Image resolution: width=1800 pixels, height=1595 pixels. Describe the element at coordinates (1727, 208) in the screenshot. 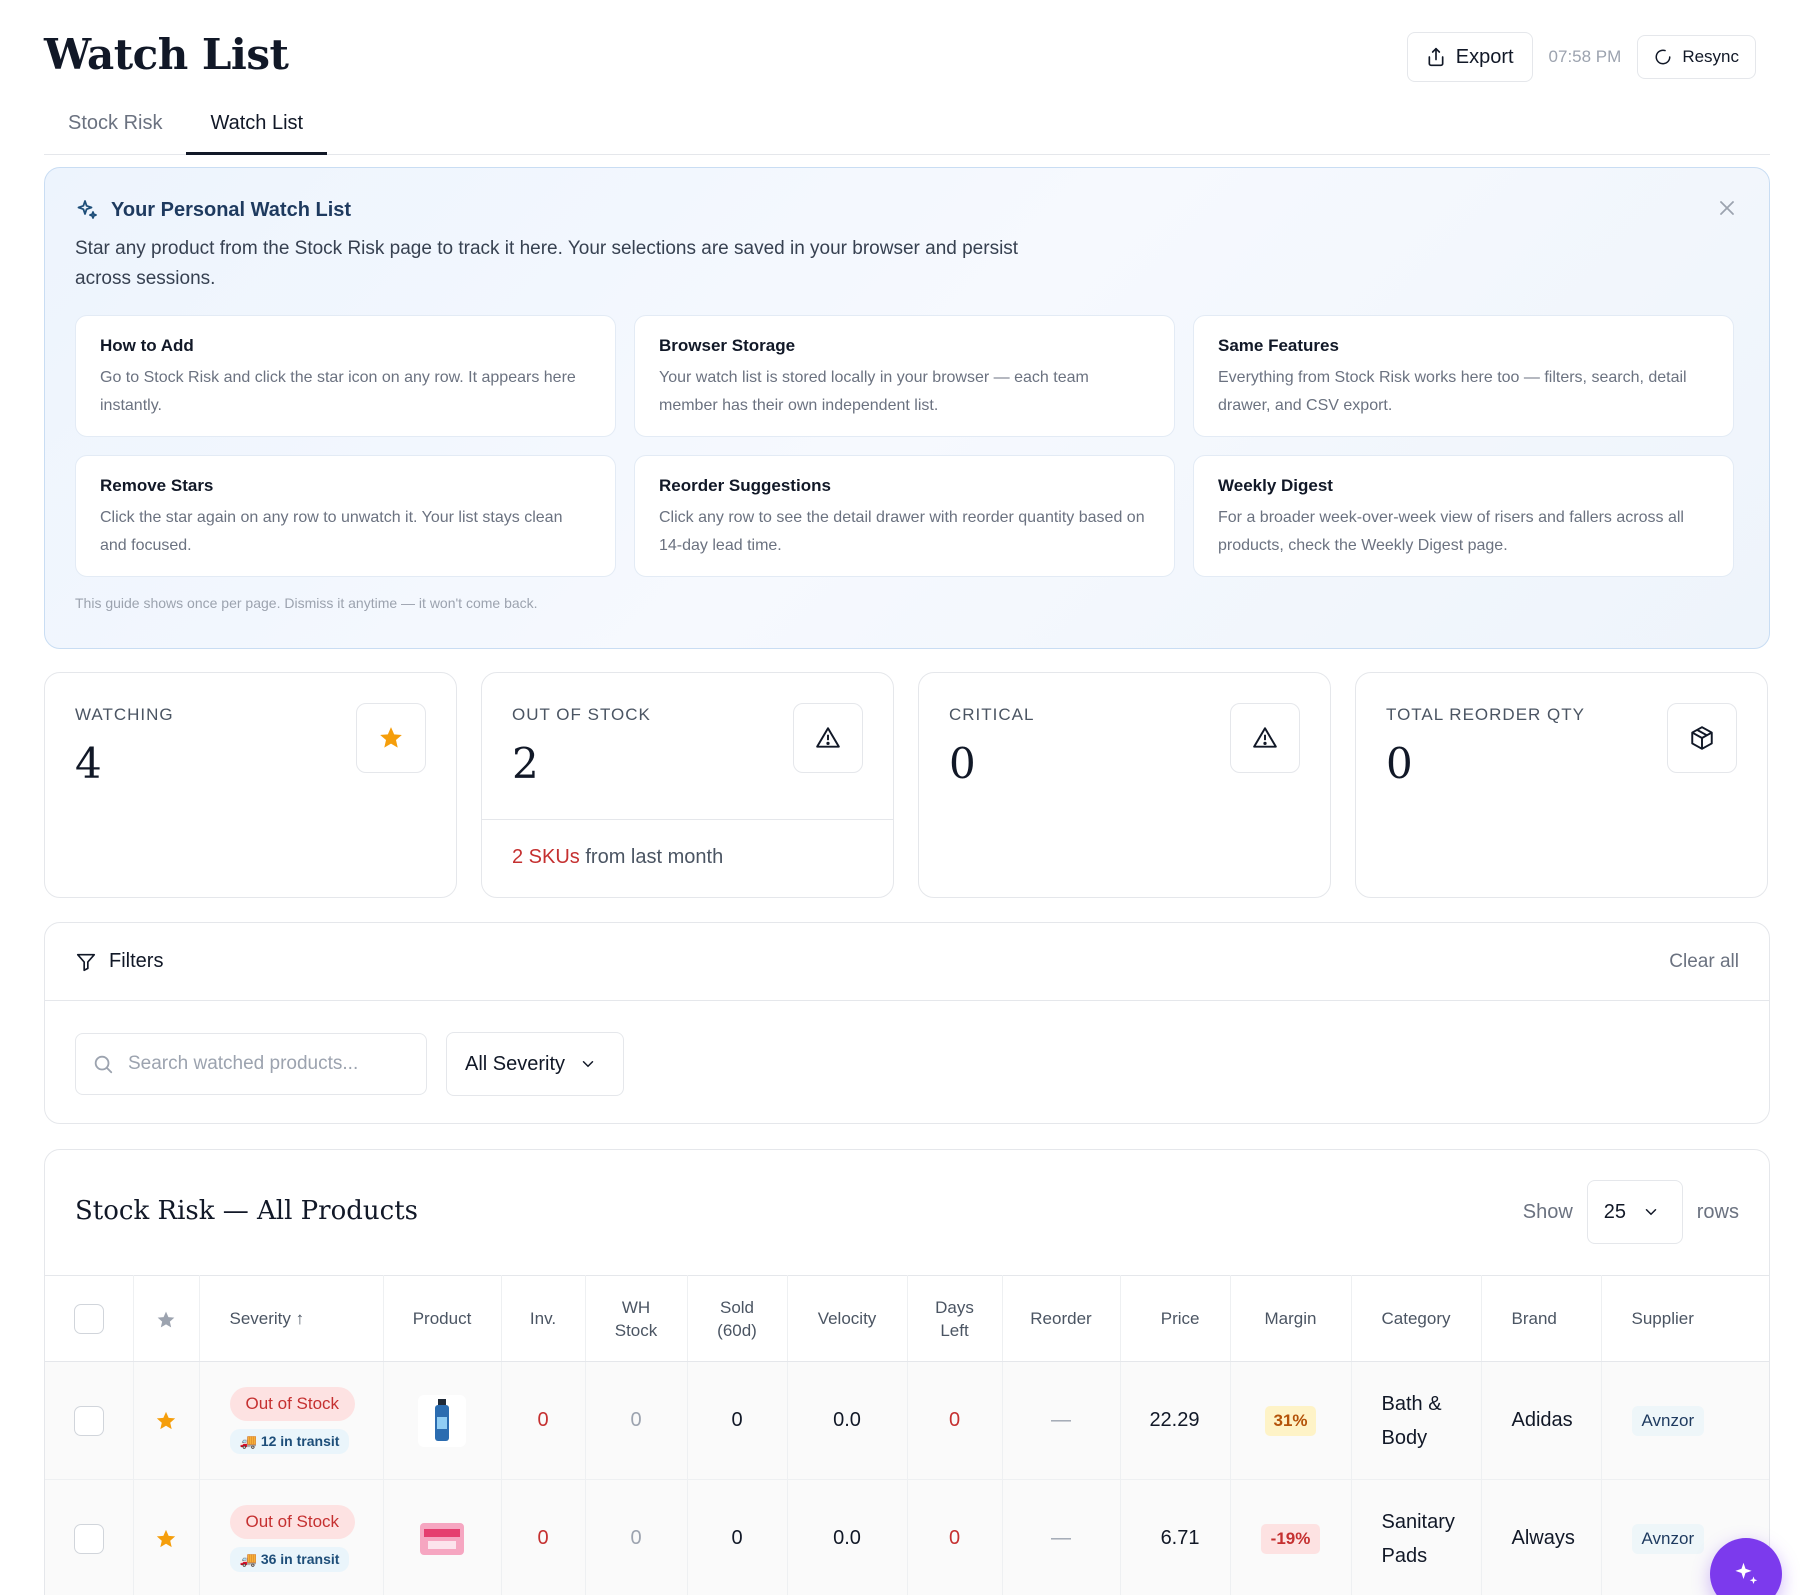

I see `close-icon` at that location.